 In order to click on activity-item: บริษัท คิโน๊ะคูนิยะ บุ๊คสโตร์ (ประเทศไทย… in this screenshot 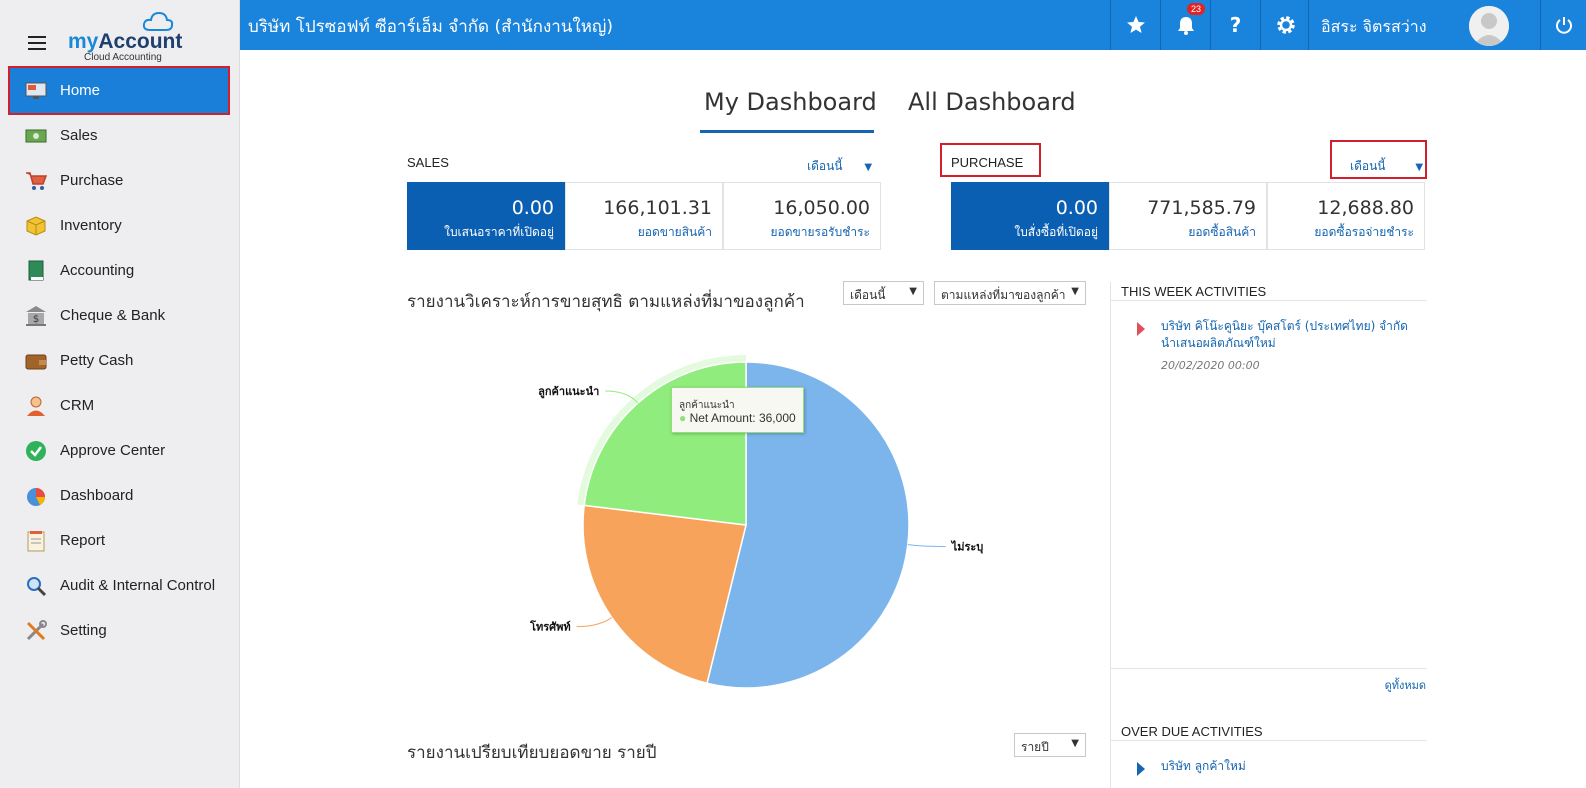, I will do `click(1284, 335)`.